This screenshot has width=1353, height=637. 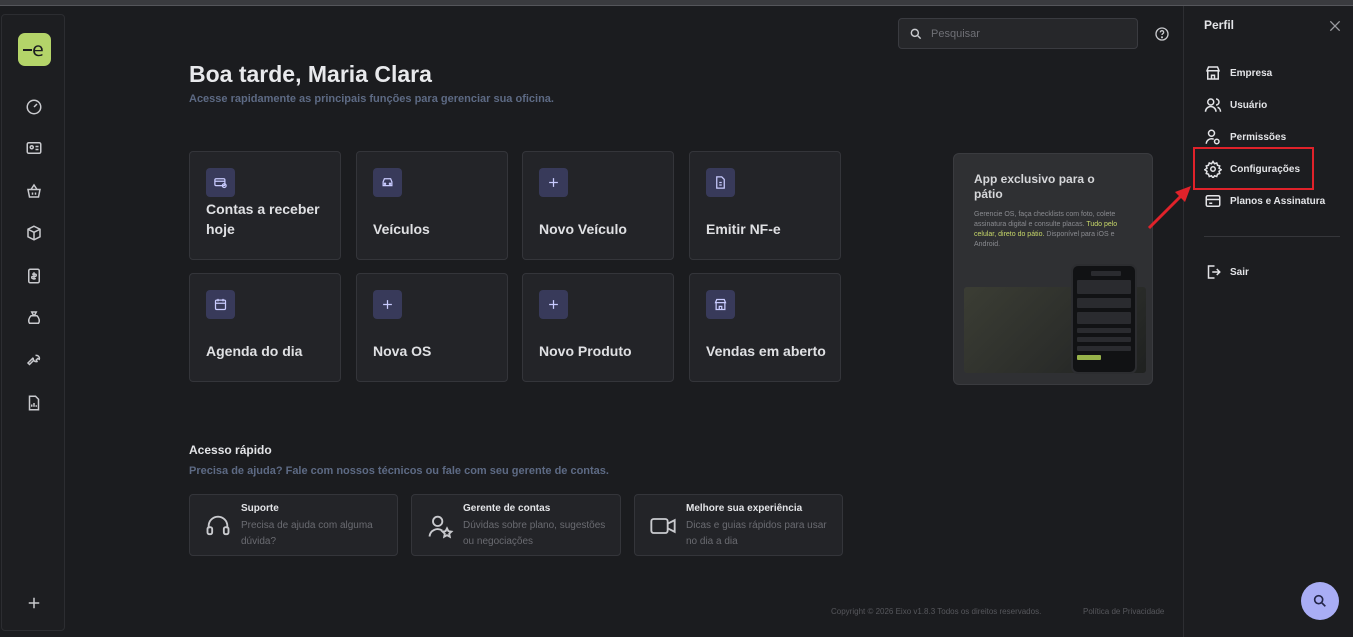 I want to click on quick-access-item-title: Melhore sua experiência, so click(x=744, y=508).